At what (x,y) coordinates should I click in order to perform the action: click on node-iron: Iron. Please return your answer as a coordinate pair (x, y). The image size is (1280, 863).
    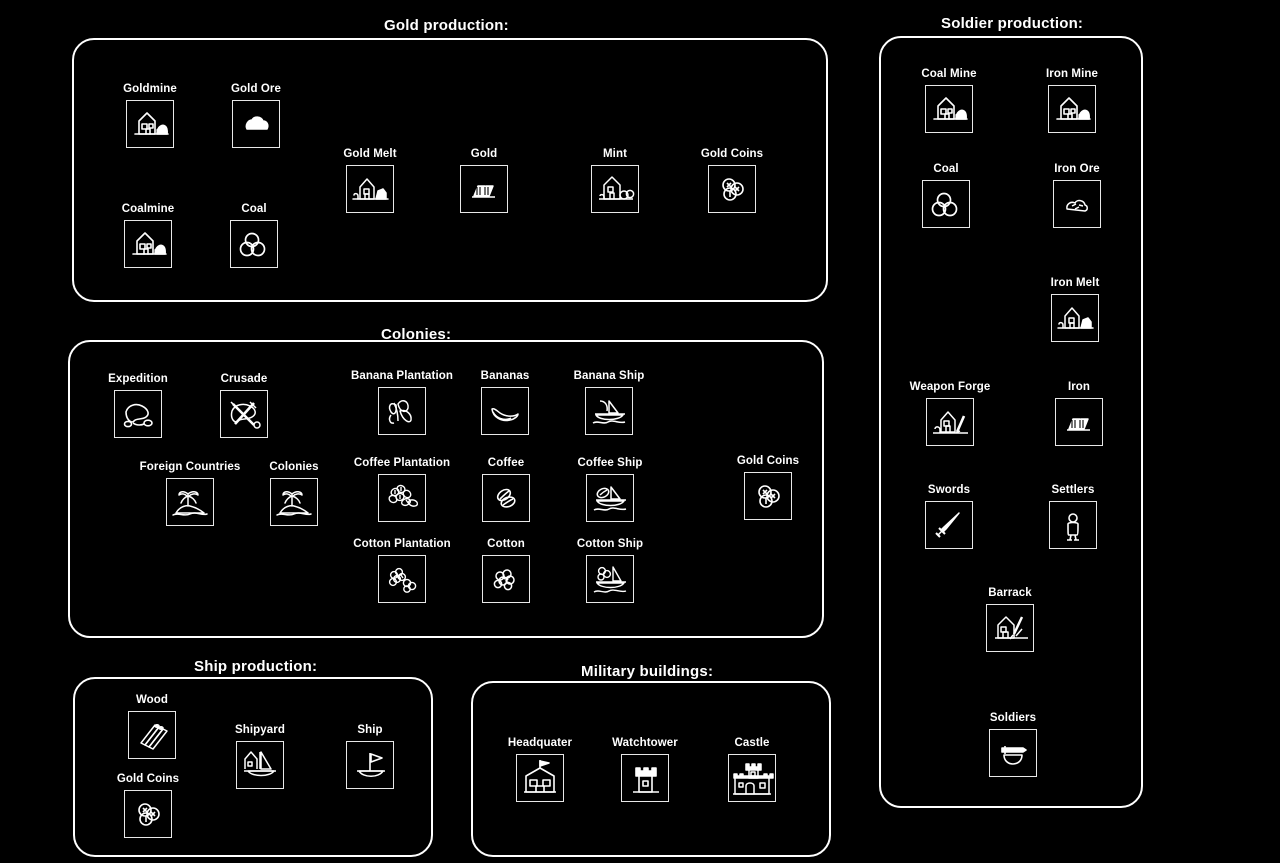
    Looking at the image, I should click on (1079, 413).